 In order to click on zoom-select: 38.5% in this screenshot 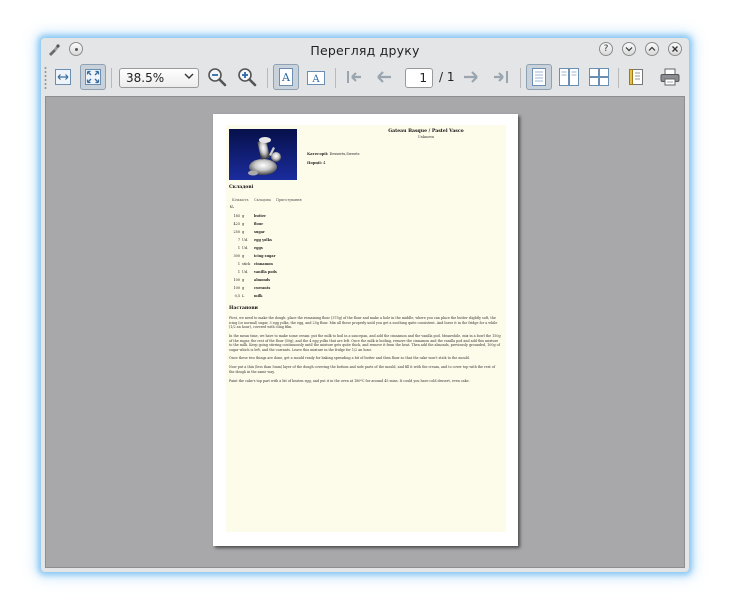, I will do `click(159, 78)`.